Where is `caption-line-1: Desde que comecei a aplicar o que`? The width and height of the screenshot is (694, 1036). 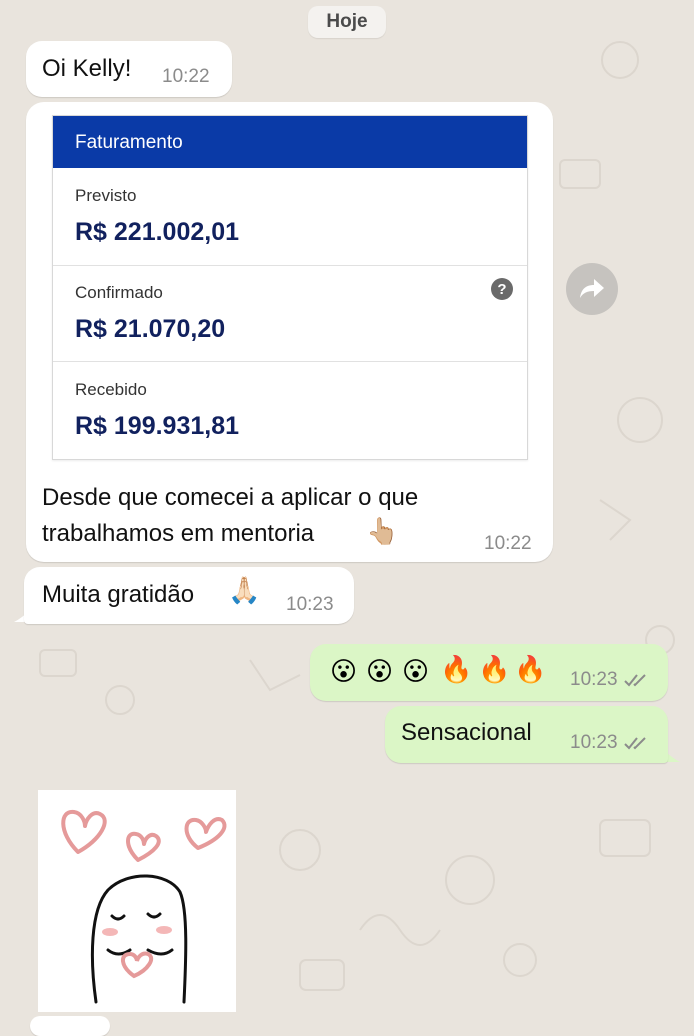
caption-line-1: Desde que comecei a aplicar o que is located at coordinates (230, 497).